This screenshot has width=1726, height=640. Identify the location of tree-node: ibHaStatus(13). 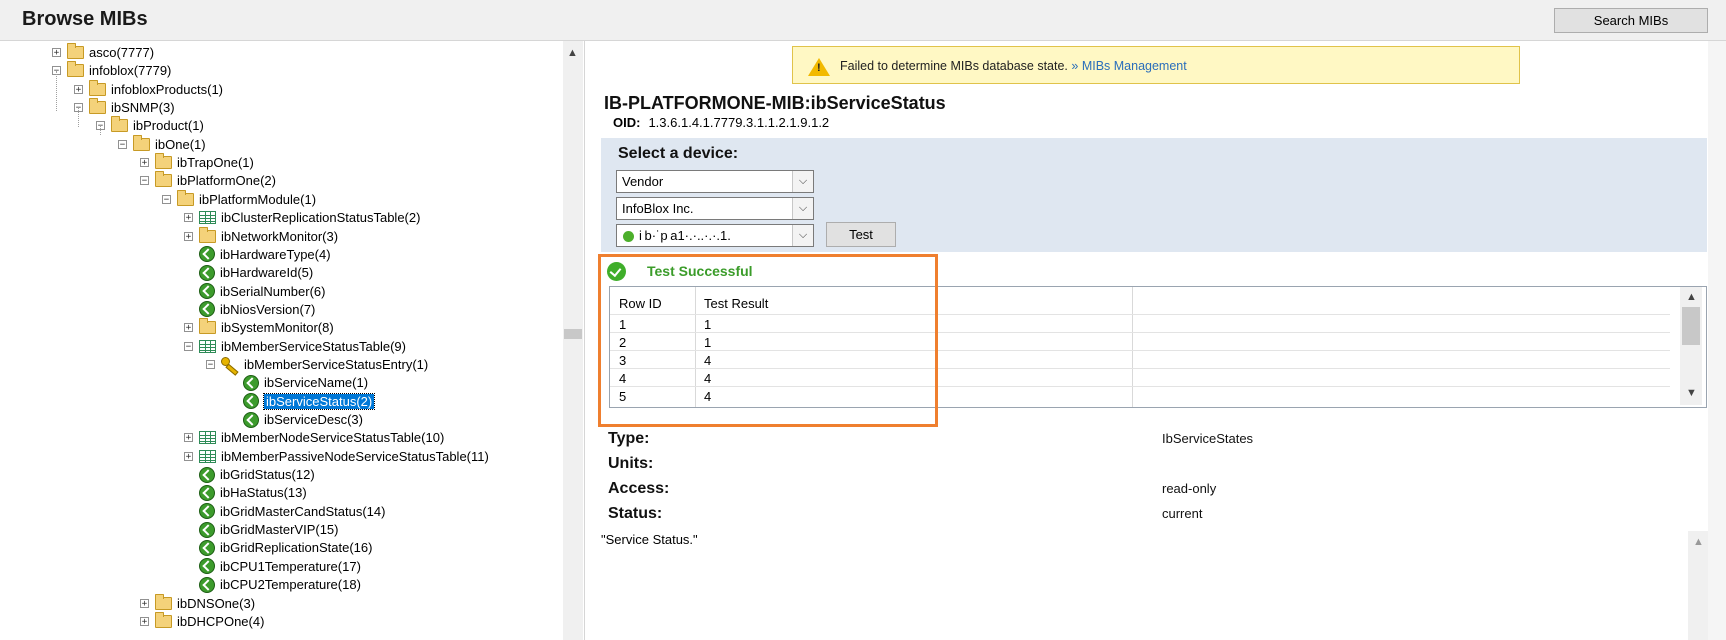
(245, 492).